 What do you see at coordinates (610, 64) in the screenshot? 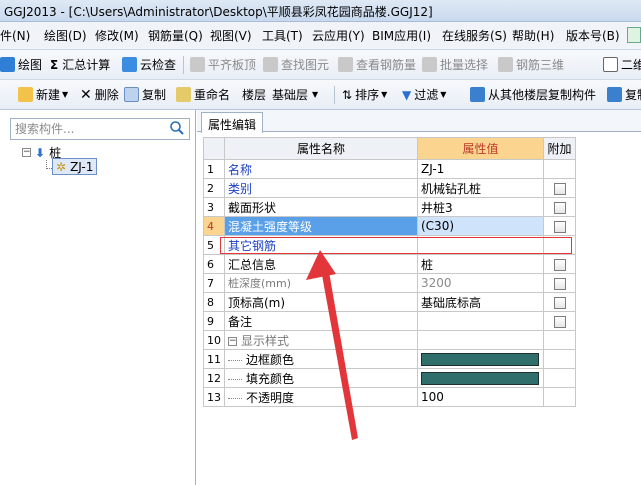
I see `two-d-icon` at bounding box center [610, 64].